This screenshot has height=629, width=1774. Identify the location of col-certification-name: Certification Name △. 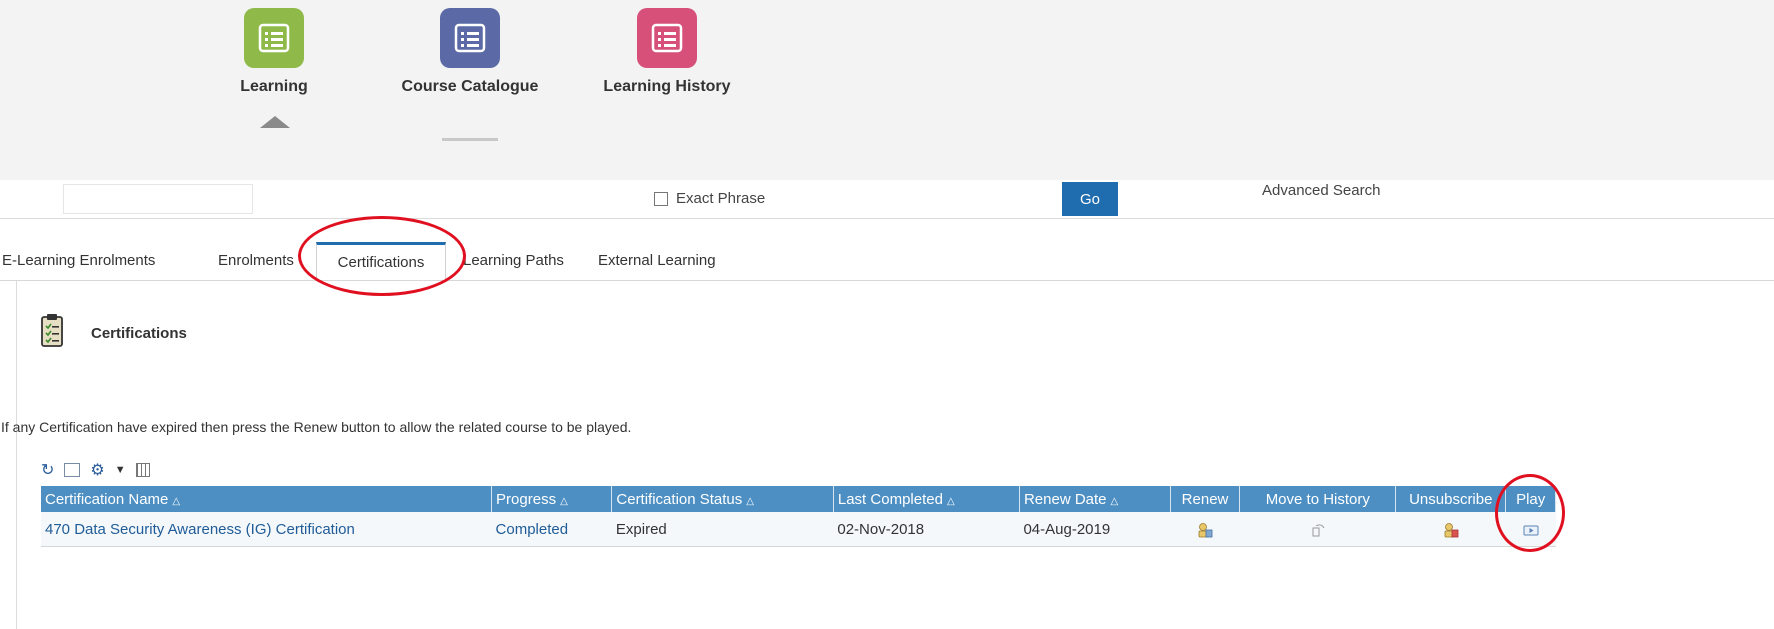
(267, 499).